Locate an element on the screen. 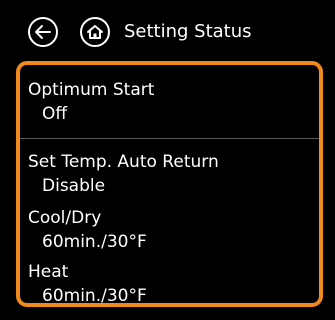 The width and height of the screenshot is (335, 320). divider is located at coordinates (169, 138).